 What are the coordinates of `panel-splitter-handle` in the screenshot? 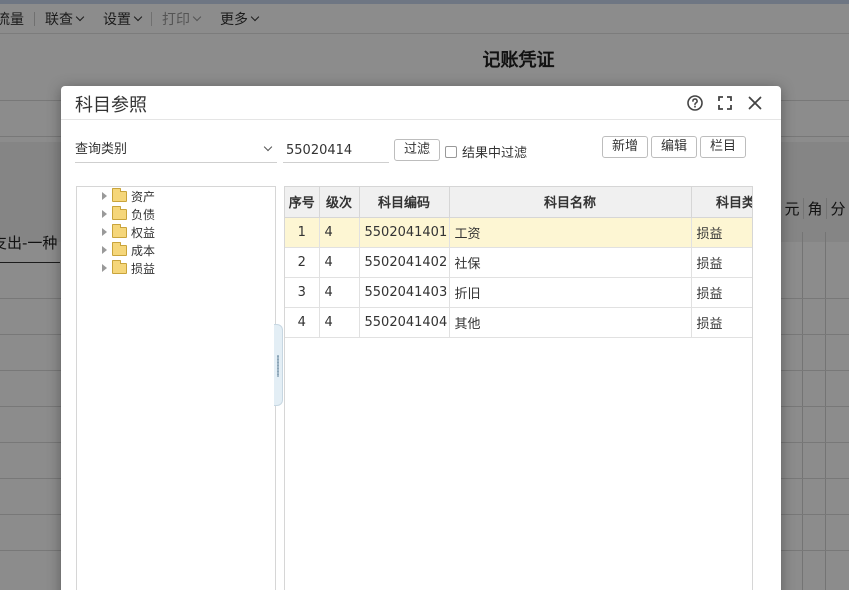 It's located at (278, 365).